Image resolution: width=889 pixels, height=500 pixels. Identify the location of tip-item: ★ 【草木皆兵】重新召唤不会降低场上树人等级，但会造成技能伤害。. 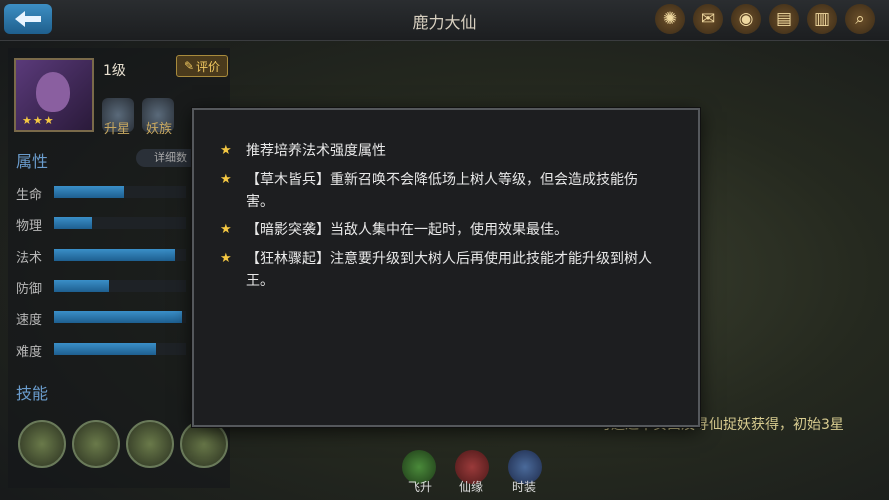
(442, 191).